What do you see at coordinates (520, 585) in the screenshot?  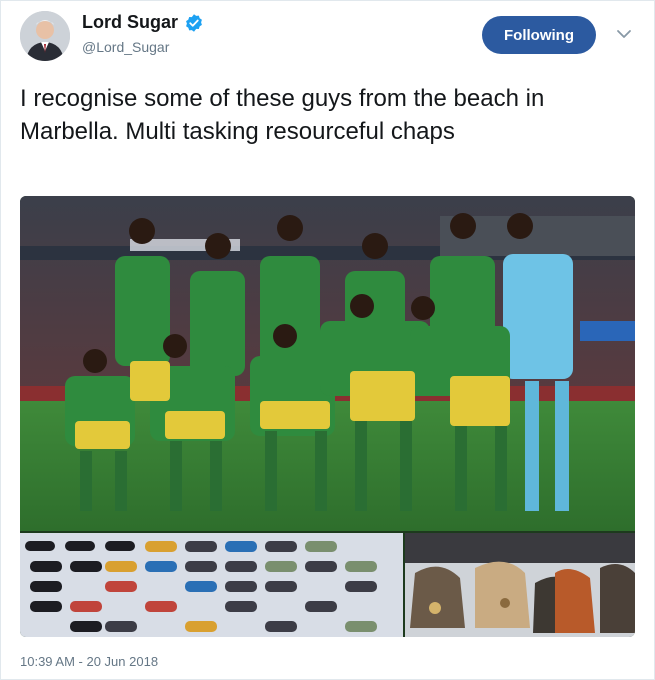 I see `handbags-photo` at bounding box center [520, 585].